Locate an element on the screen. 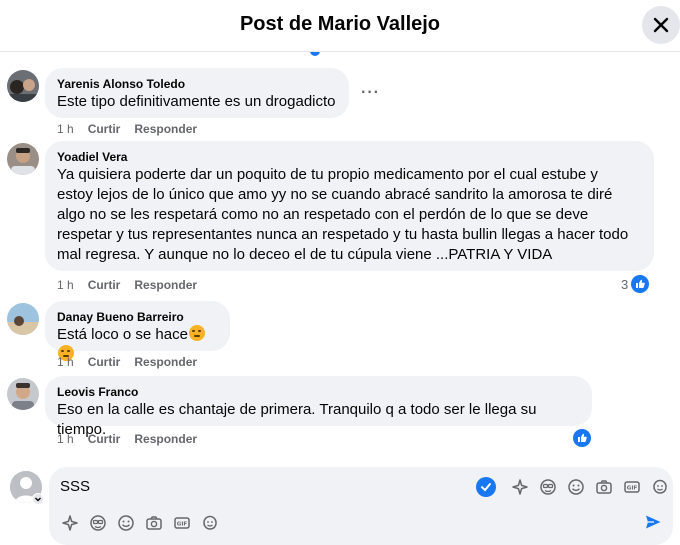  comment-author: Yoadiel Vera is located at coordinates (349, 157).